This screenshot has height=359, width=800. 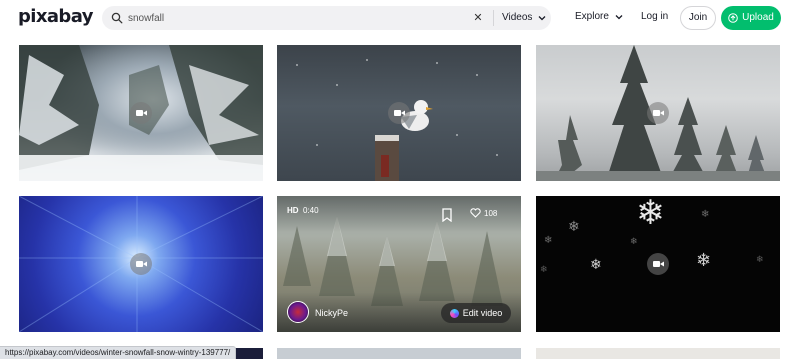 I want to click on like-button: 108, so click(x=483, y=213).